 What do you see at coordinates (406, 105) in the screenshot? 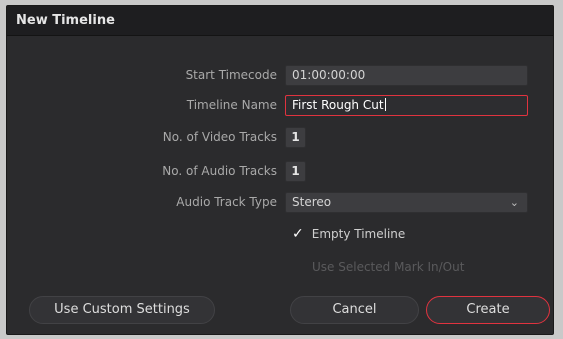
I see `timeline-name-input: First Rough Cut` at bounding box center [406, 105].